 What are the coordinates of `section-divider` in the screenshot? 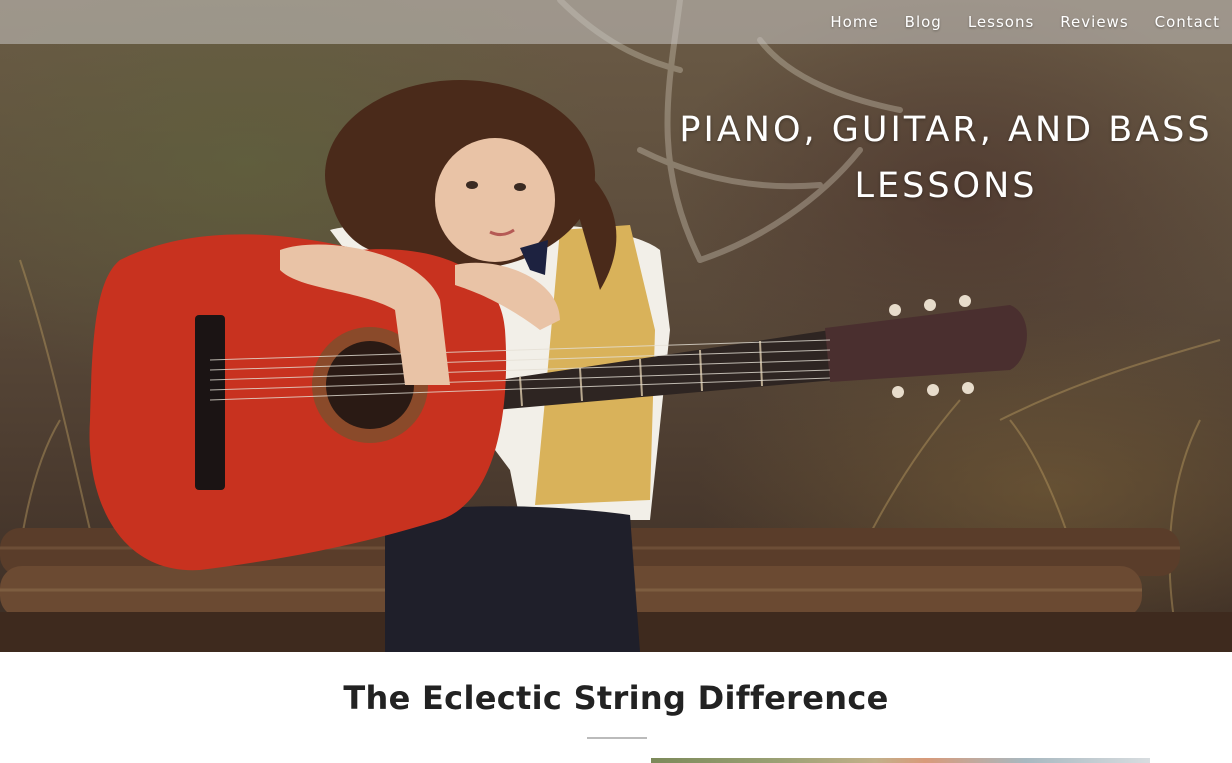 It's located at (617, 738).